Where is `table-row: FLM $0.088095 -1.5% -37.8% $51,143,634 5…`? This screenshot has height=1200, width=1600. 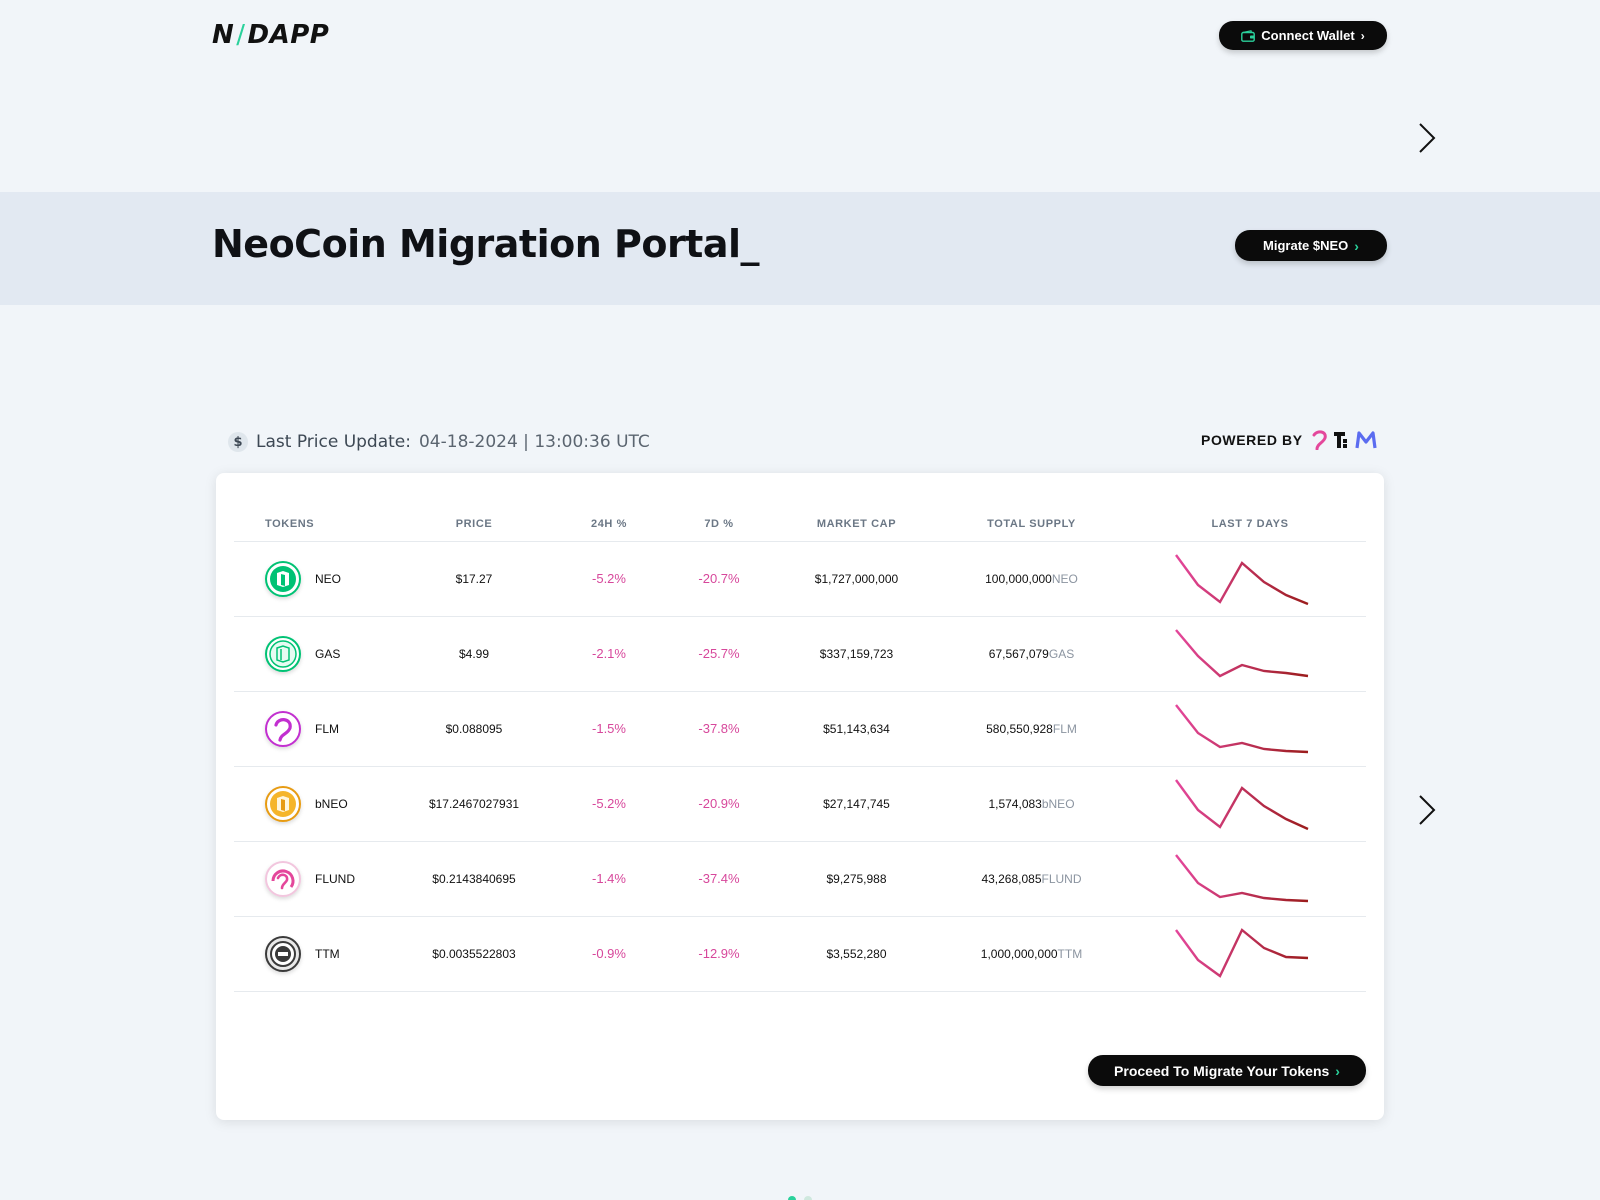 table-row: FLM $0.088095 -1.5% -37.8% $51,143,634 5… is located at coordinates (800, 729).